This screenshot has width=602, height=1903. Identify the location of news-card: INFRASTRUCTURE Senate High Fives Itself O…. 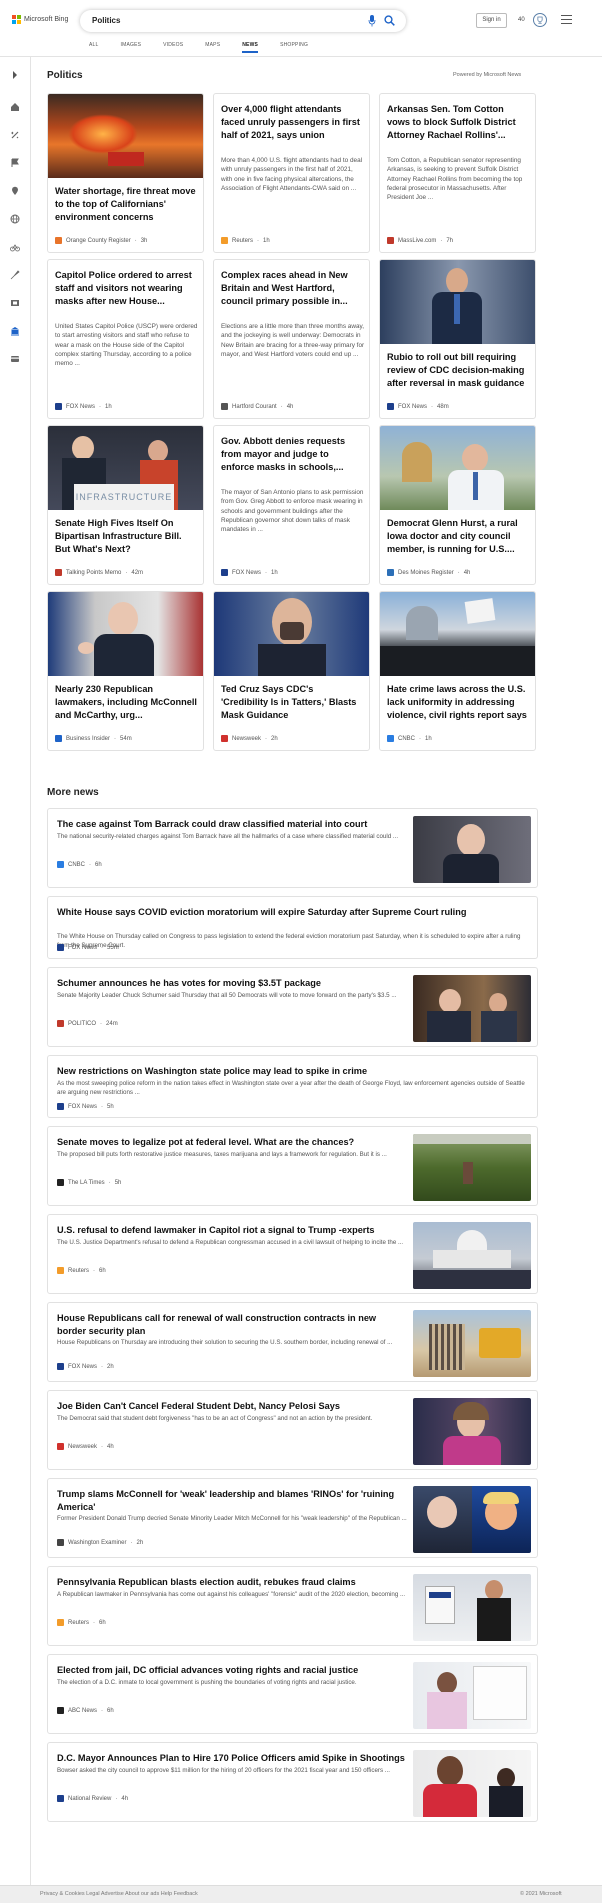
(125, 505).